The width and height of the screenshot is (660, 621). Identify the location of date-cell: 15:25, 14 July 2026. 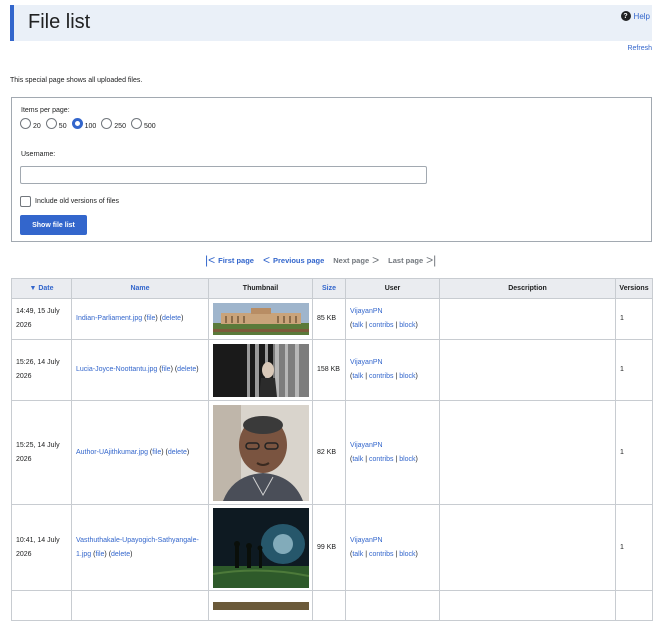
(41, 452).